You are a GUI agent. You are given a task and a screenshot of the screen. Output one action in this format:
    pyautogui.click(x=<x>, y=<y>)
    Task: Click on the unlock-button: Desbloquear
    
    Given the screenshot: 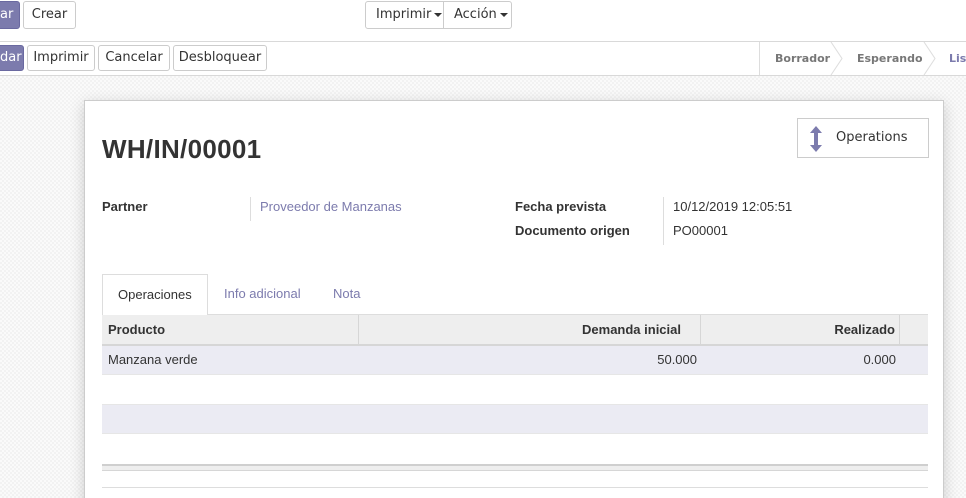 What is the action you would take?
    pyautogui.click(x=220, y=58)
    